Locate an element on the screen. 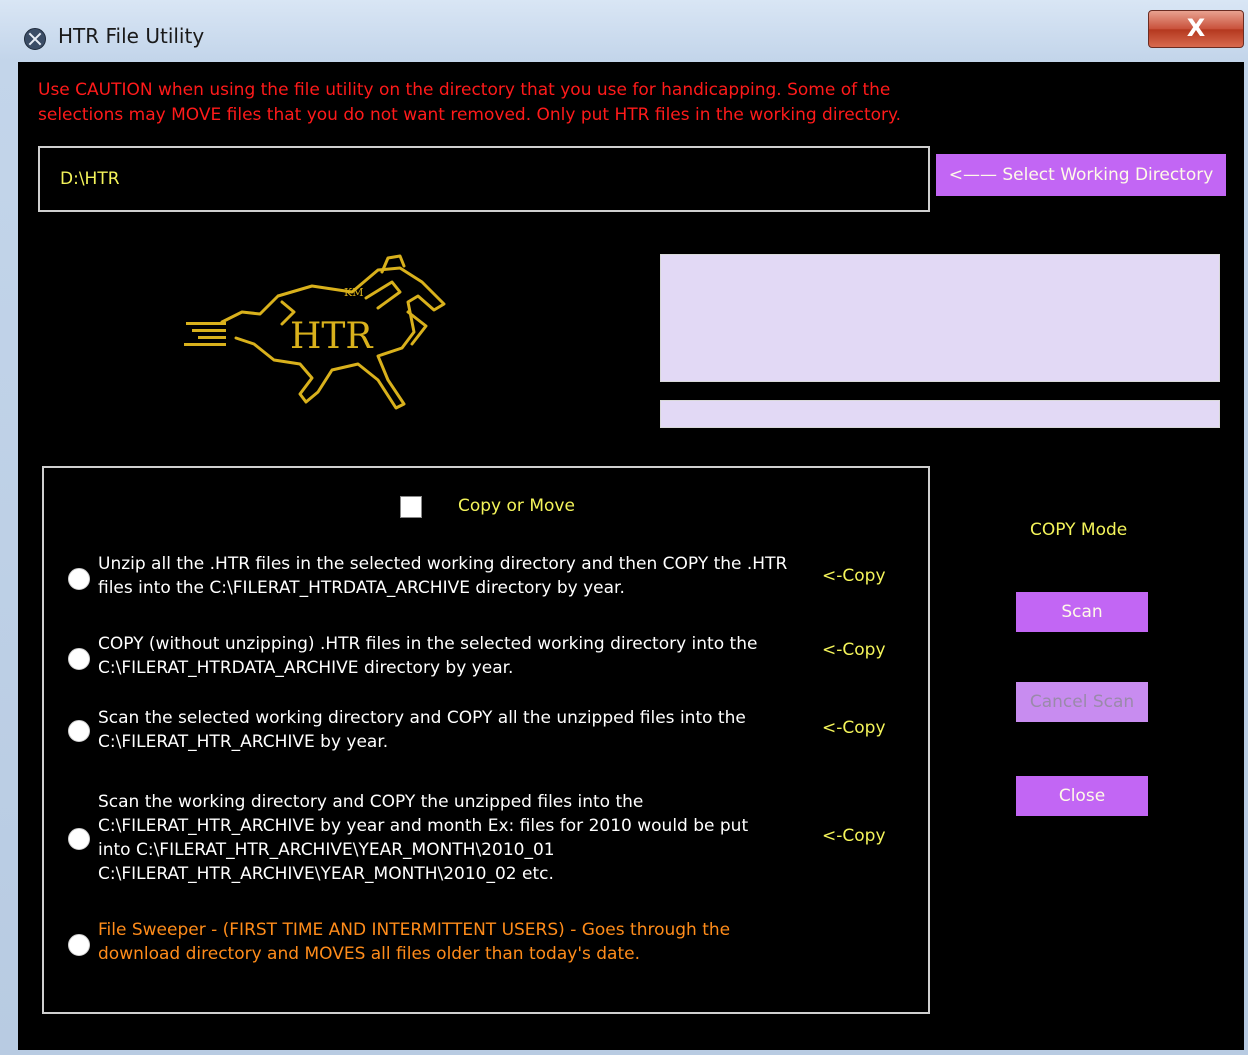  htr-horse-logo: HTR KM is located at coordinates (315, 332).